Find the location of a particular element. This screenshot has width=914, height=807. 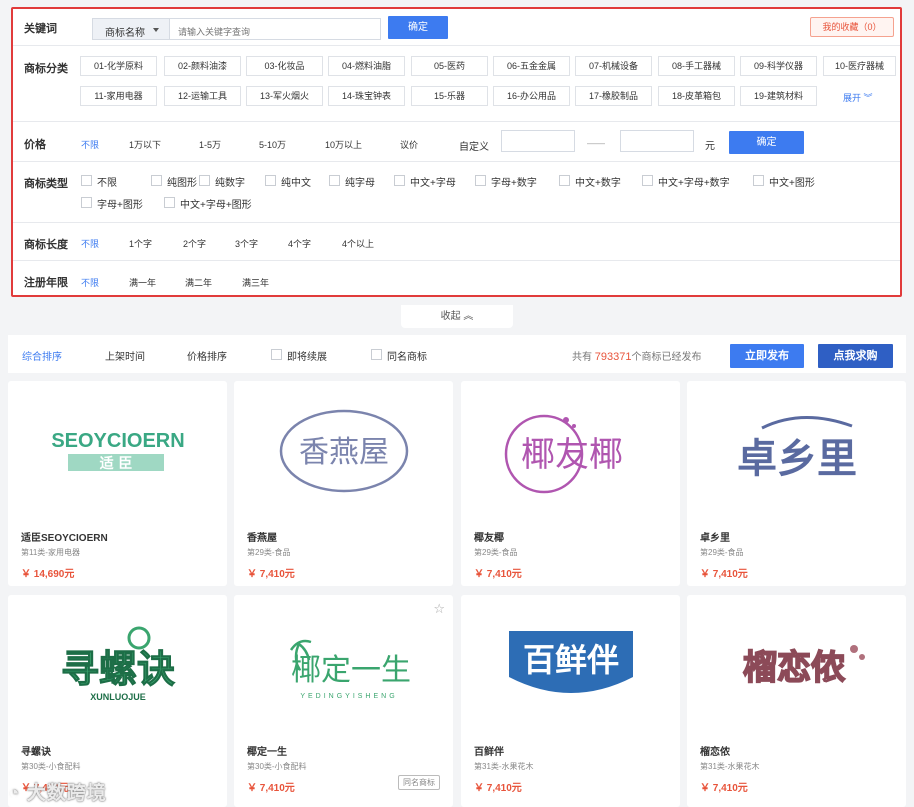

trademark-card: 椰友椰 椰友椰 第29类-食品 ￥ 7,410元 is located at coordinates (570, 483).